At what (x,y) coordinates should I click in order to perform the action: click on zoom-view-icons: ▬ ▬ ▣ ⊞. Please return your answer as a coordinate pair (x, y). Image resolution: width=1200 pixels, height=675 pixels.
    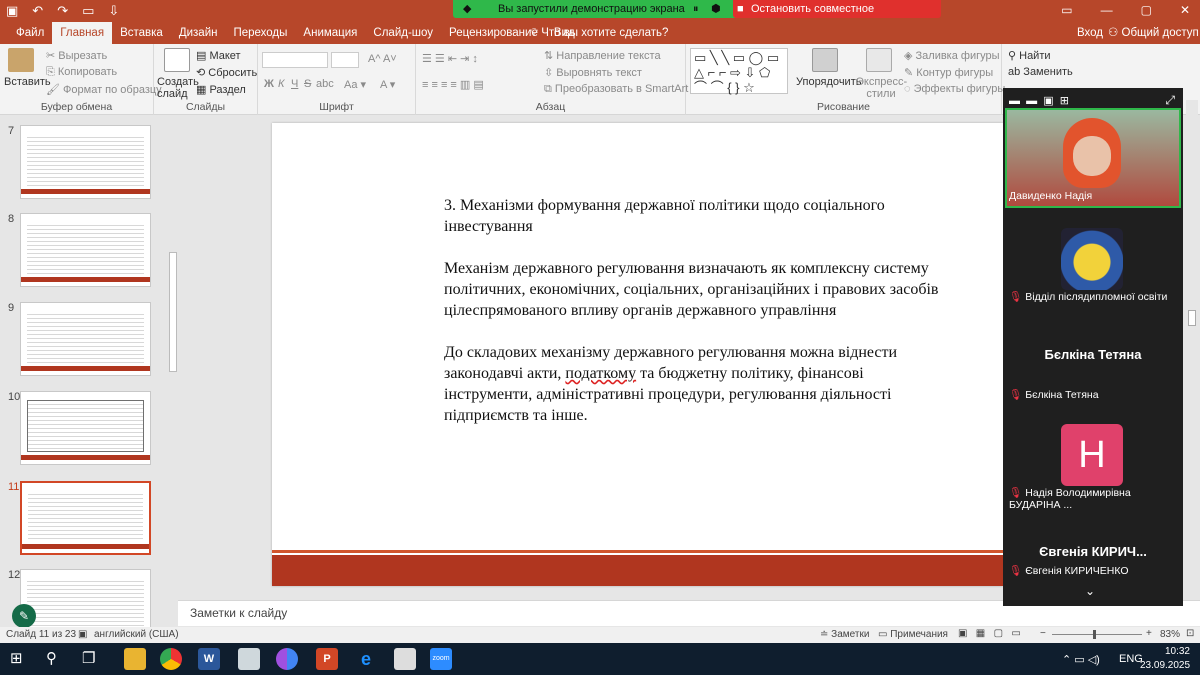
    Looking at the image, I should click on (1039, 100).